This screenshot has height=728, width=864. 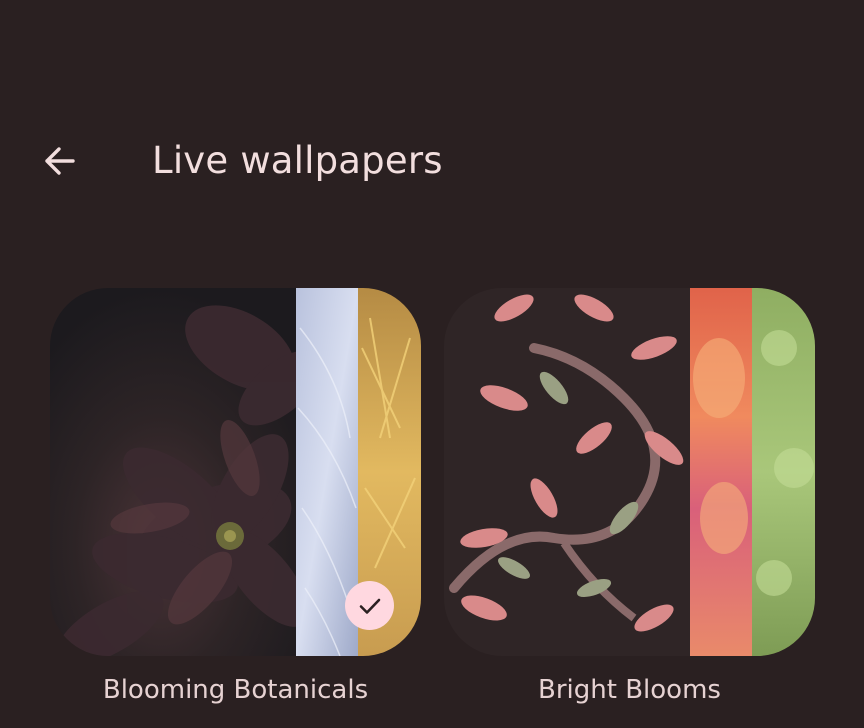 I want to click on arrow-back-icon, so click(x=60, y=161).